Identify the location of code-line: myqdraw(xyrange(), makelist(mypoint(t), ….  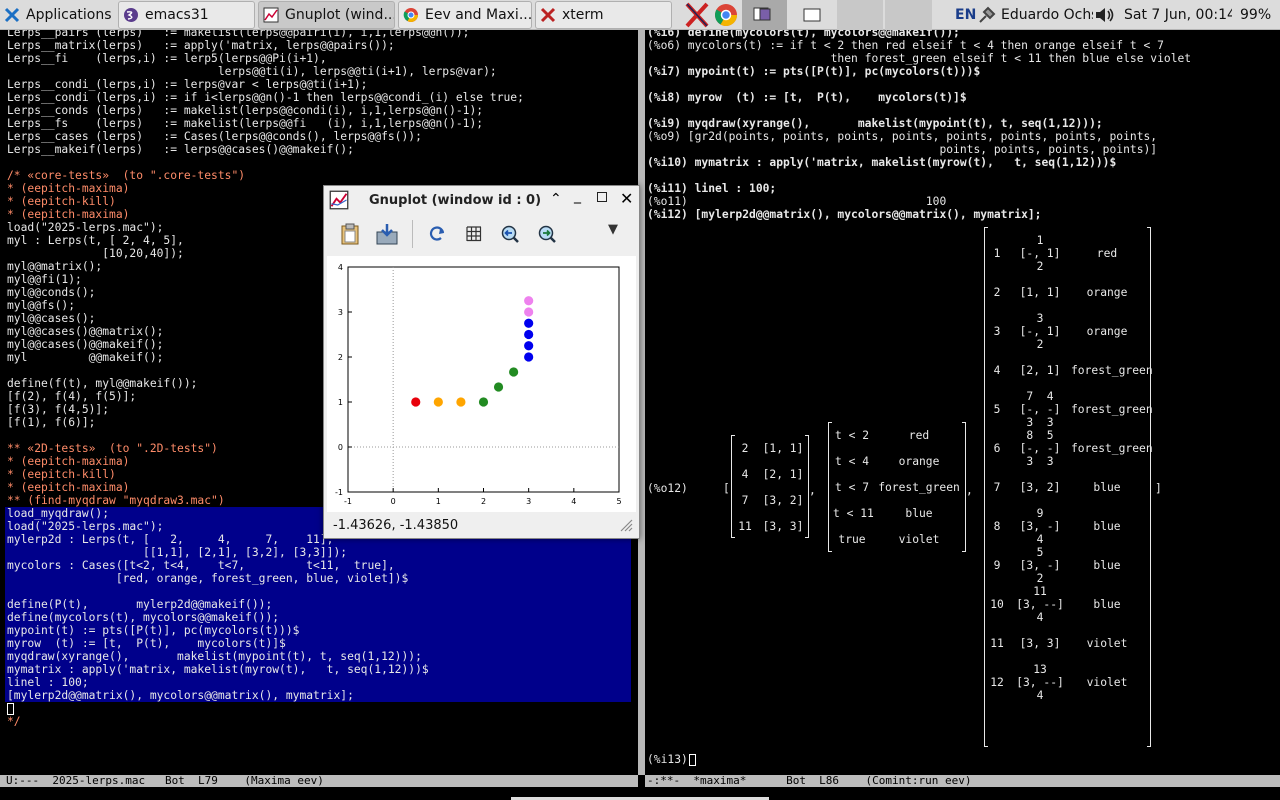
(318, 656).